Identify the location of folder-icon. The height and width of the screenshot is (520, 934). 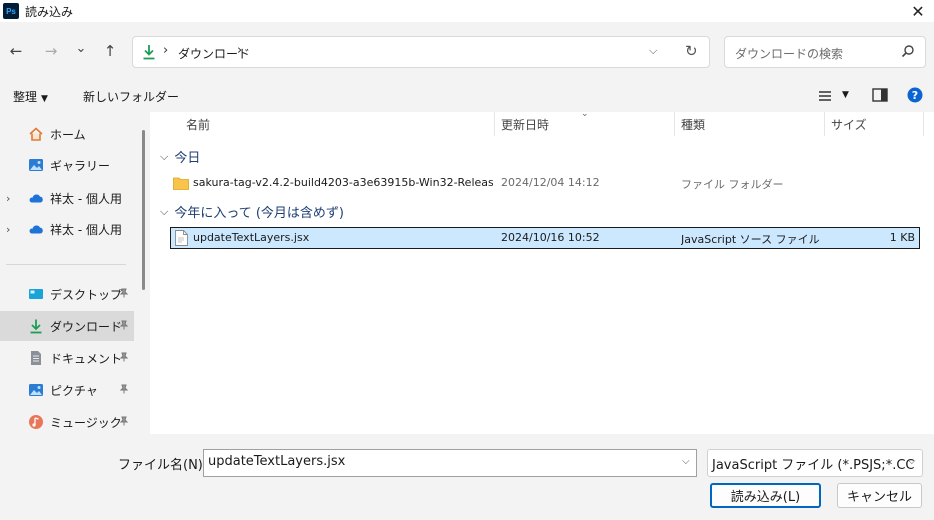
(181, 183).